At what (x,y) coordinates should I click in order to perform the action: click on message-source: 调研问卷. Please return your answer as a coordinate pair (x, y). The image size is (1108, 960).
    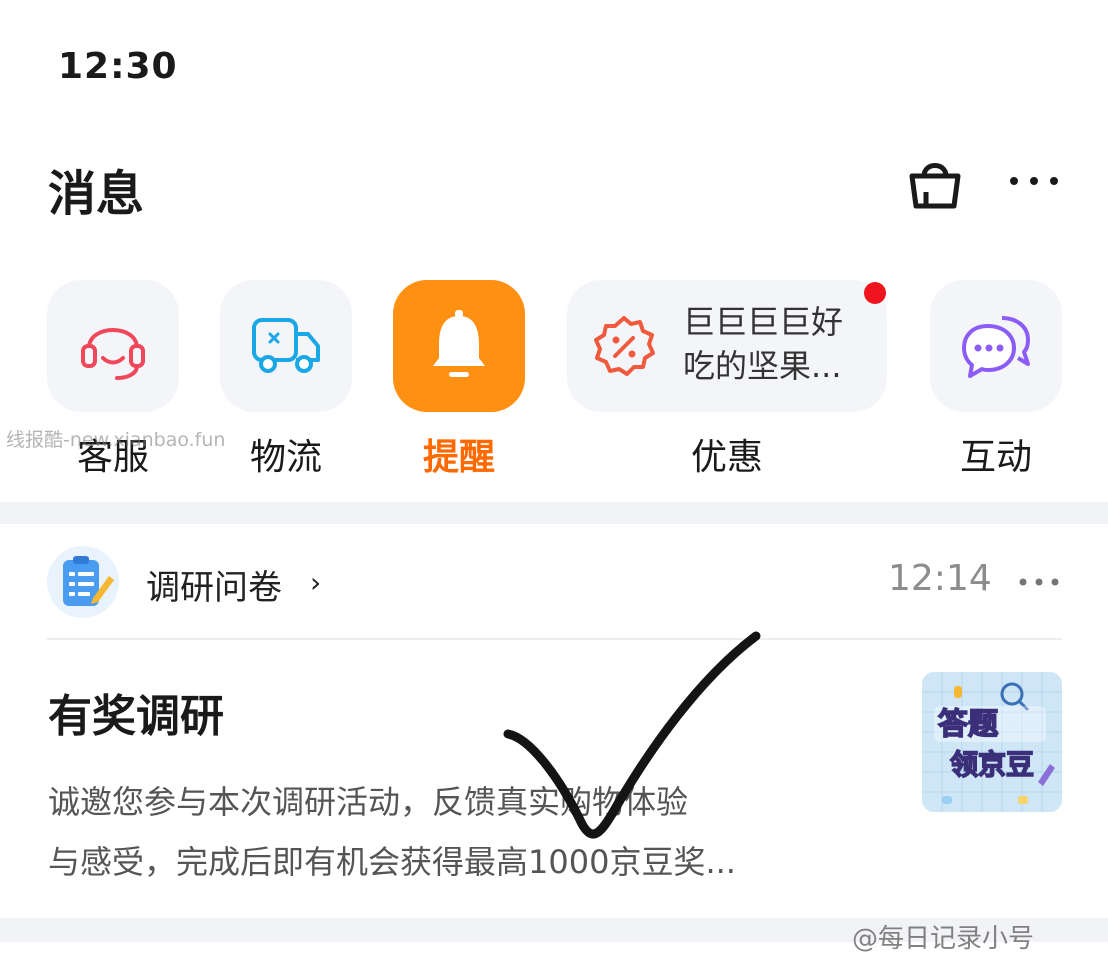
    Looking at the image, I should click on (214, 584).